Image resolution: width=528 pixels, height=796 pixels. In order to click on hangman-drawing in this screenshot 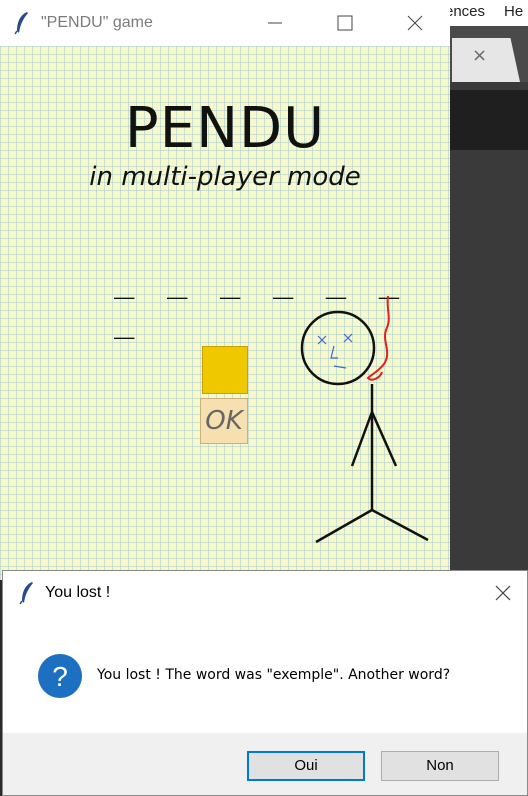, I will do `click(364, 419)`.